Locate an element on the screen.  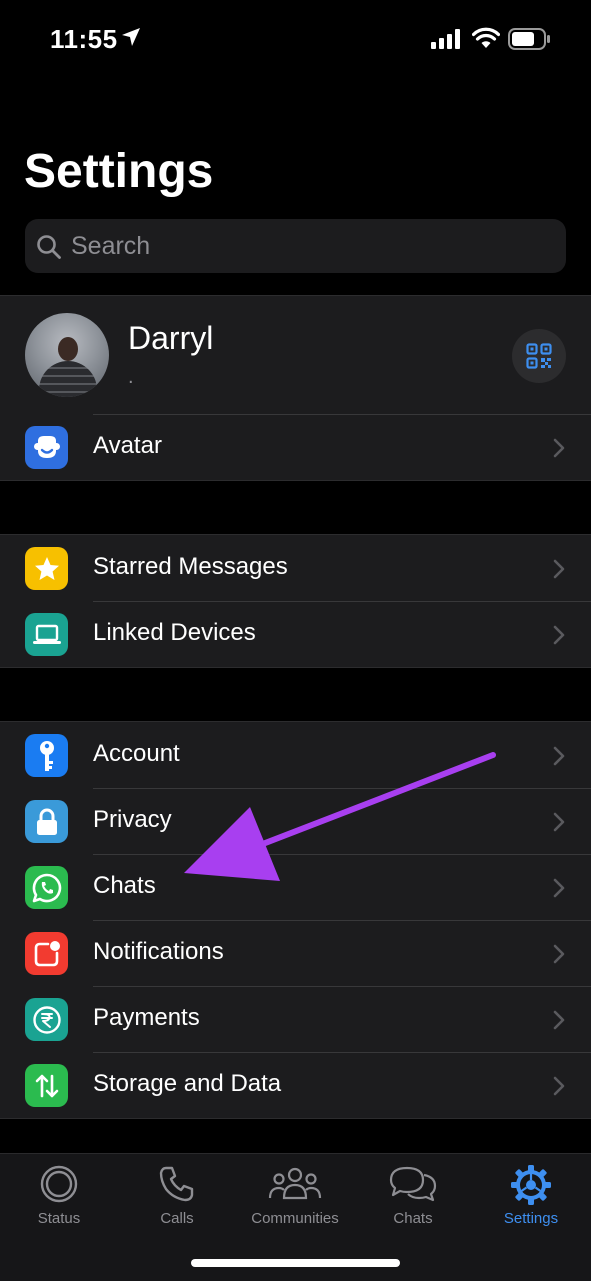
up-down-arrows-icon is located at coordinates (46, 1085).